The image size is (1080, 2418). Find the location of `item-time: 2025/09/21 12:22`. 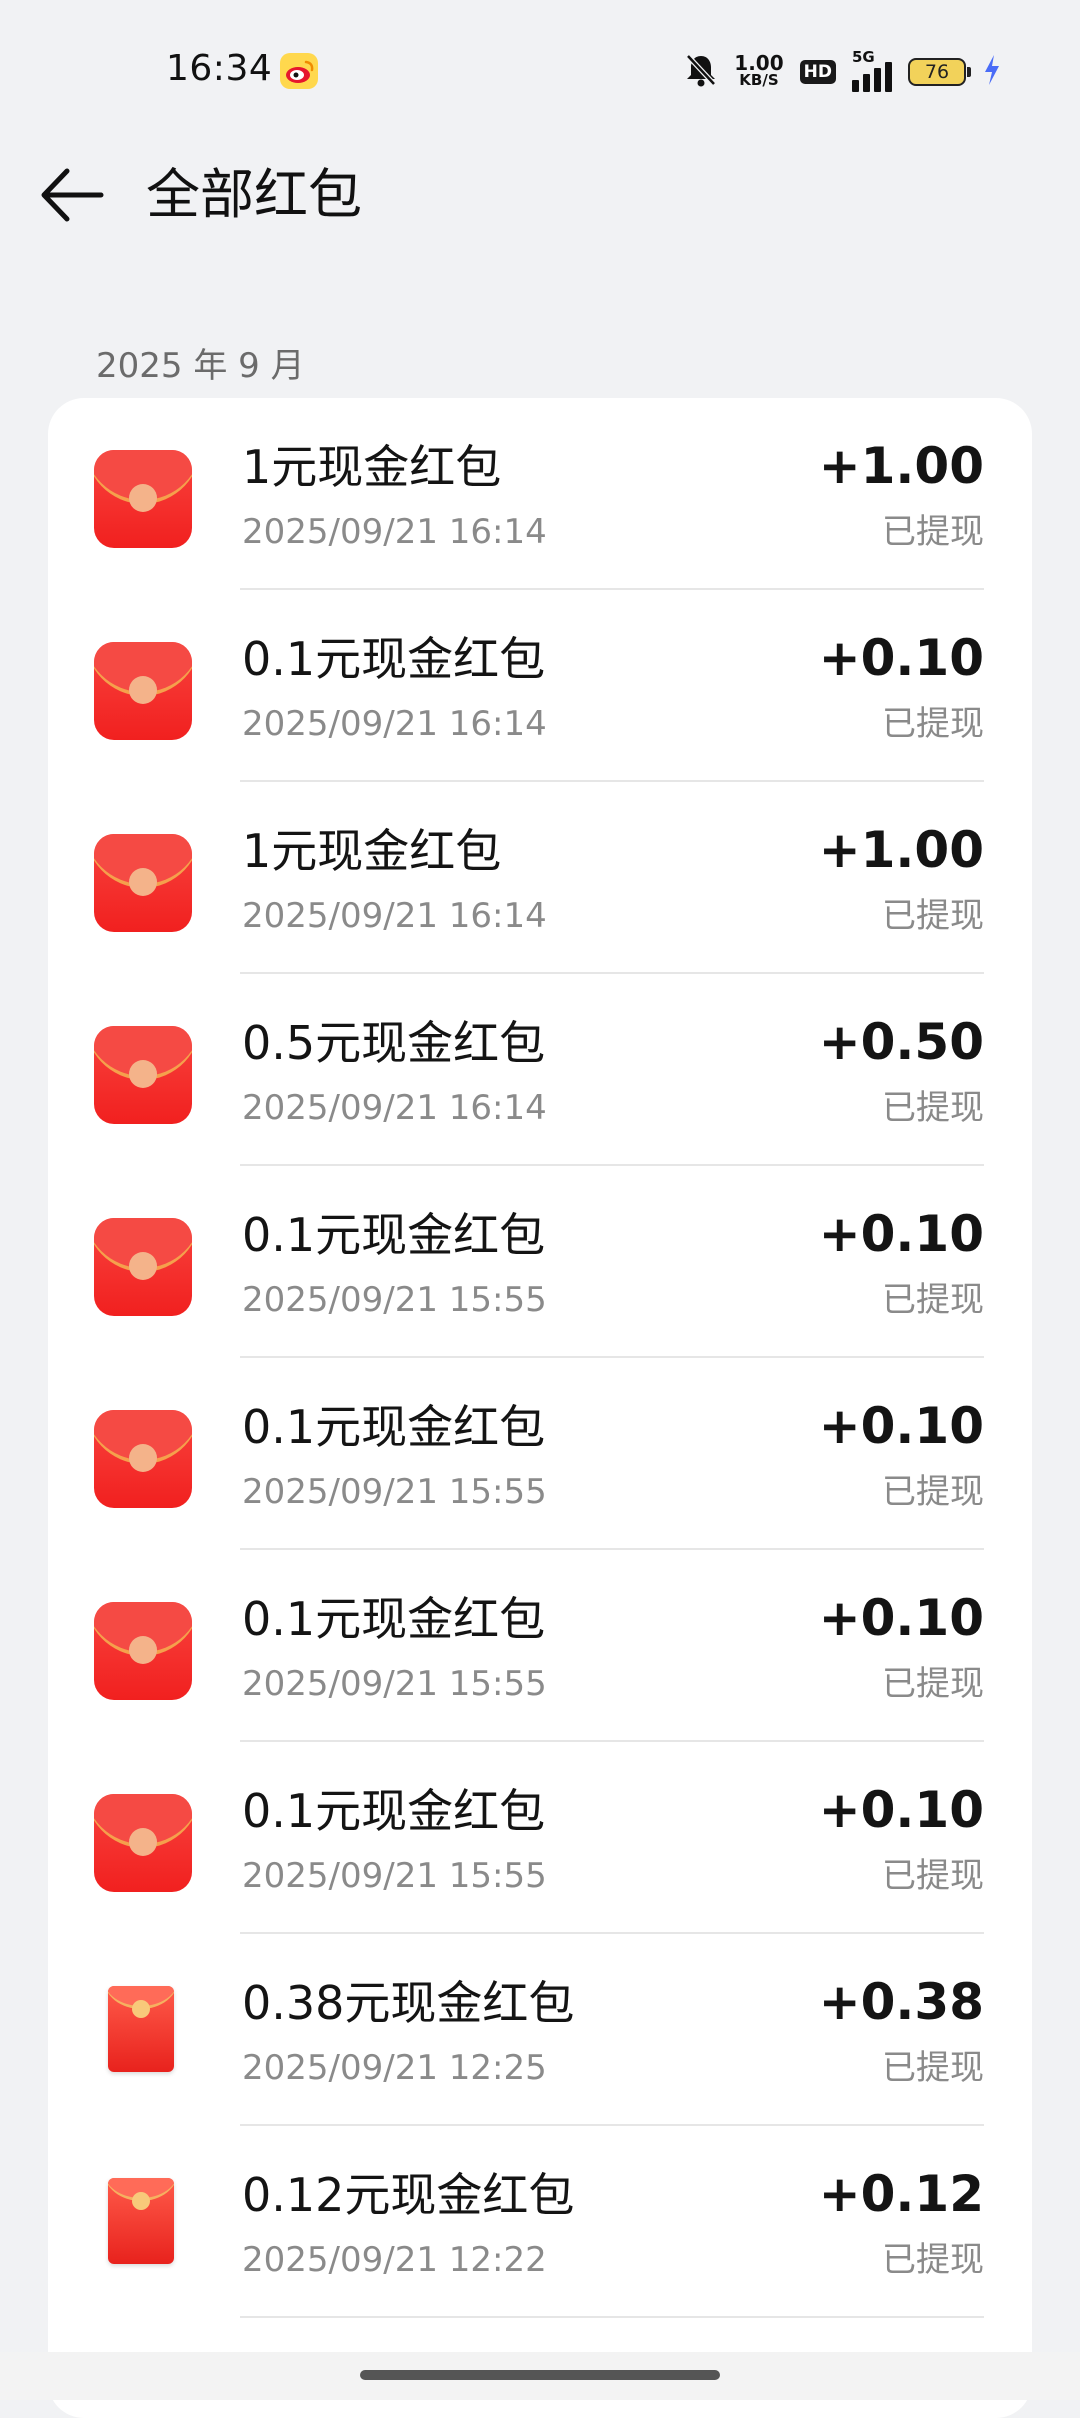

item-time: 2025/09/21 12:22 is located at coordinates (394, 2260).